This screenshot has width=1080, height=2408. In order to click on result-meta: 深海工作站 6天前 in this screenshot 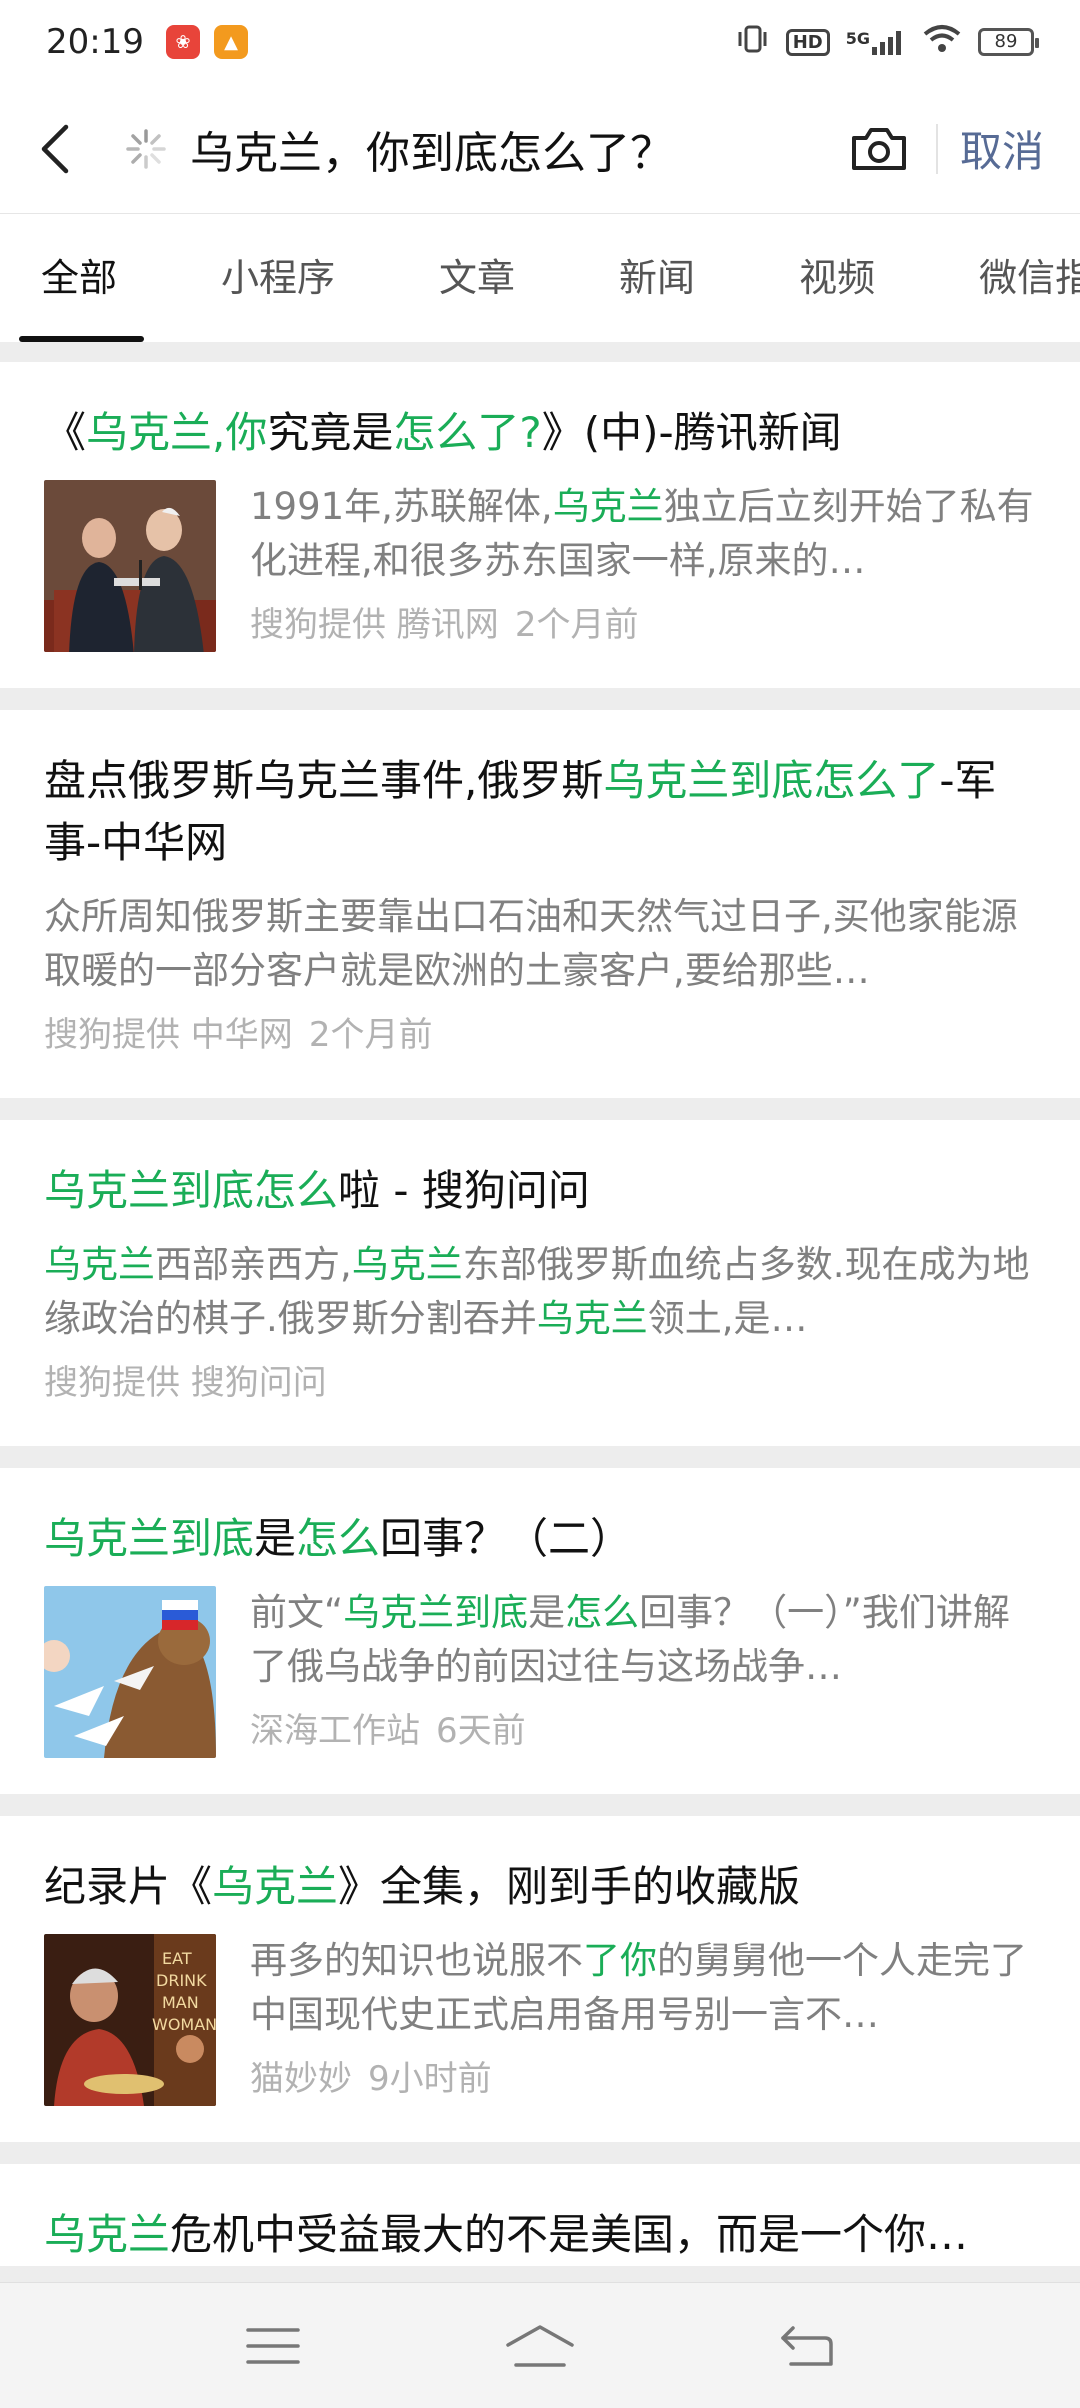, I will do `click(388, 1731)`.